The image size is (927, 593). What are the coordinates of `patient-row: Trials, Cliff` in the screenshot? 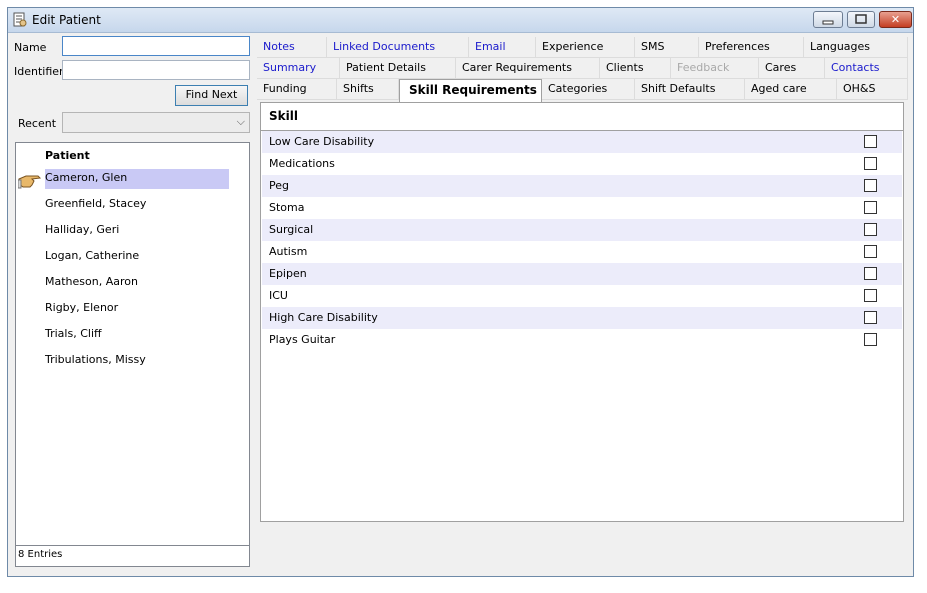 It's located at (137, 335).